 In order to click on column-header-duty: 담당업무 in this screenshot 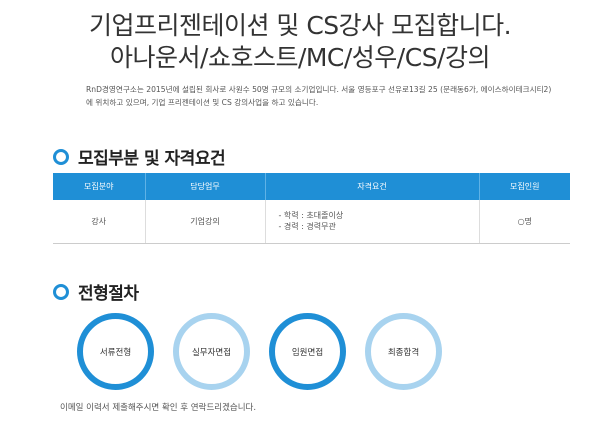, I will do `click(205, 186)`.